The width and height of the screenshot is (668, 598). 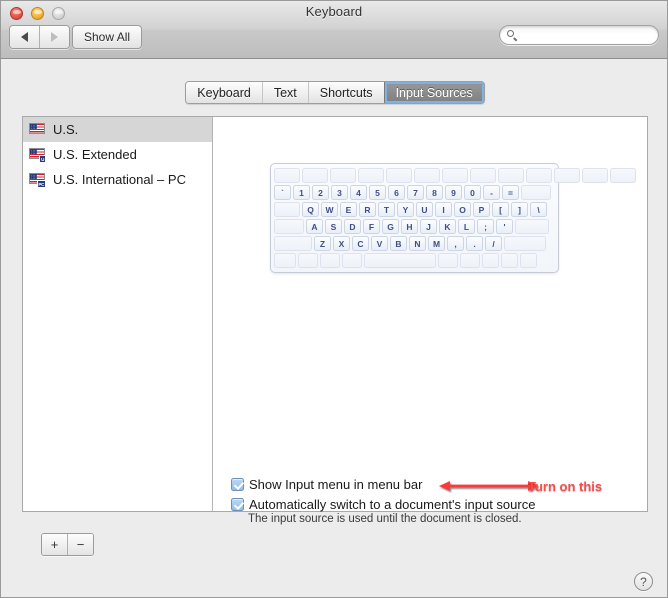 I want to click on list-item-us-international-pc: PC U.S. International – PC, so click(x=117, y=179).